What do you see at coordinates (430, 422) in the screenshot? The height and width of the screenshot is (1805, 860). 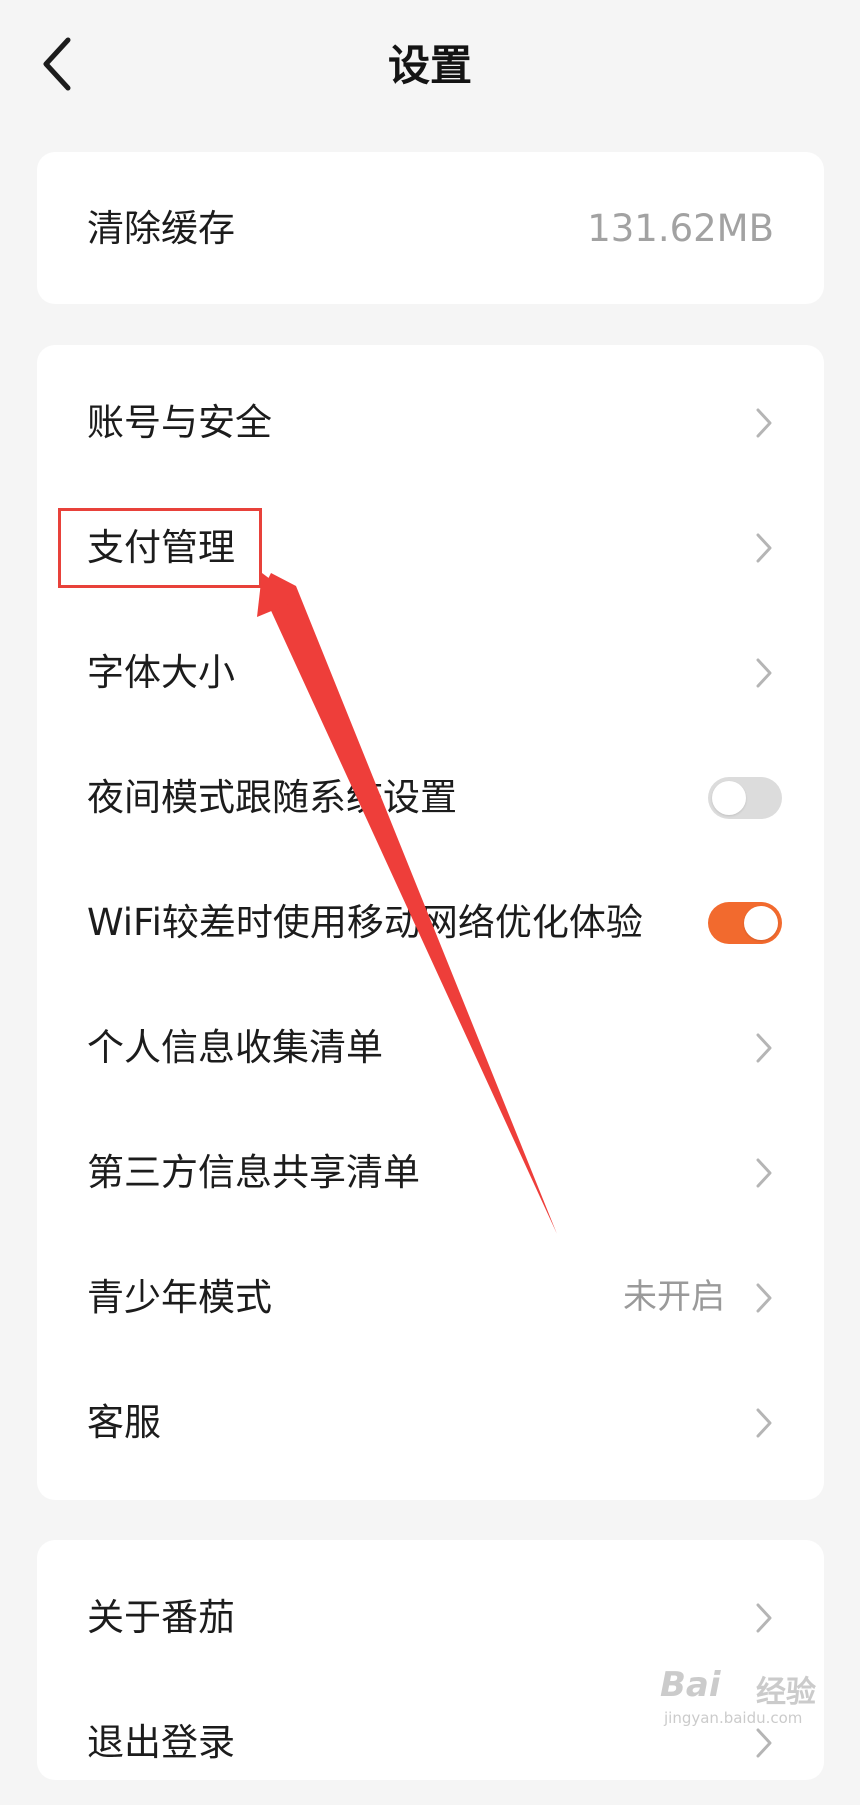 I see `account-security-row: 账号与安全` at bounding box center [430, 422].